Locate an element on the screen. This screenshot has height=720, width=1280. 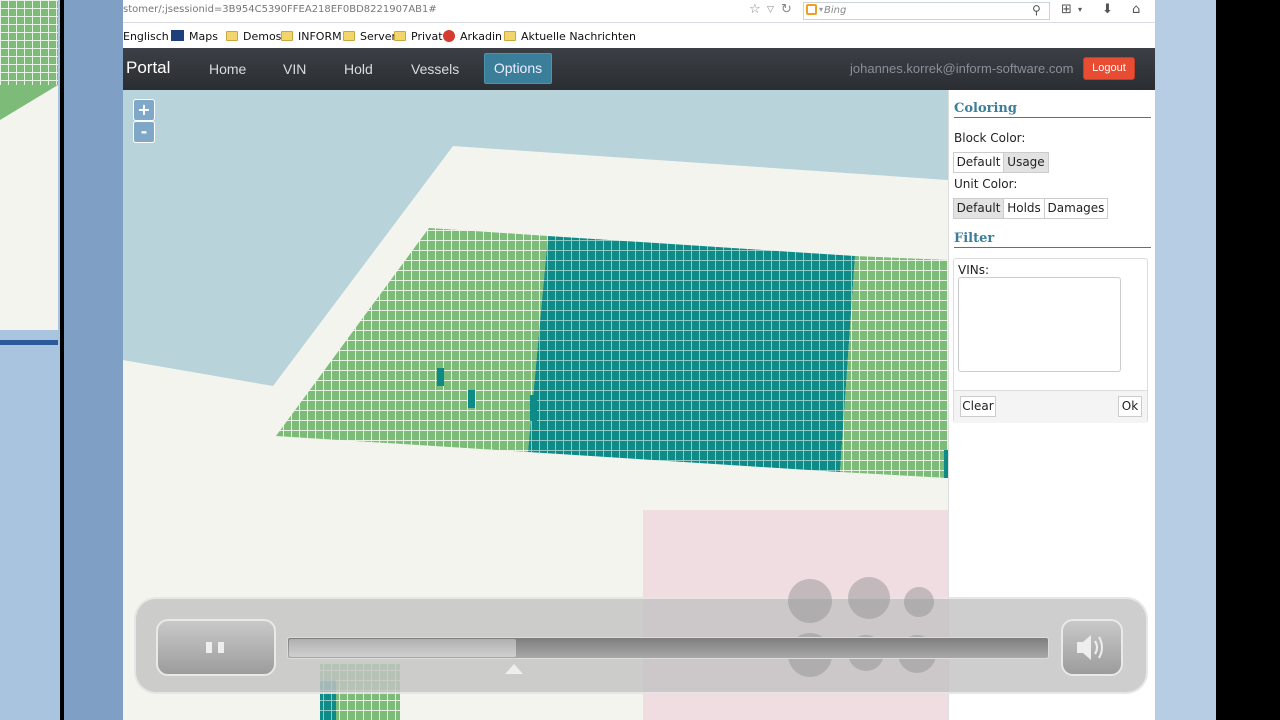
bookmark-label: Arkadin is located at coordinates (481, 36).